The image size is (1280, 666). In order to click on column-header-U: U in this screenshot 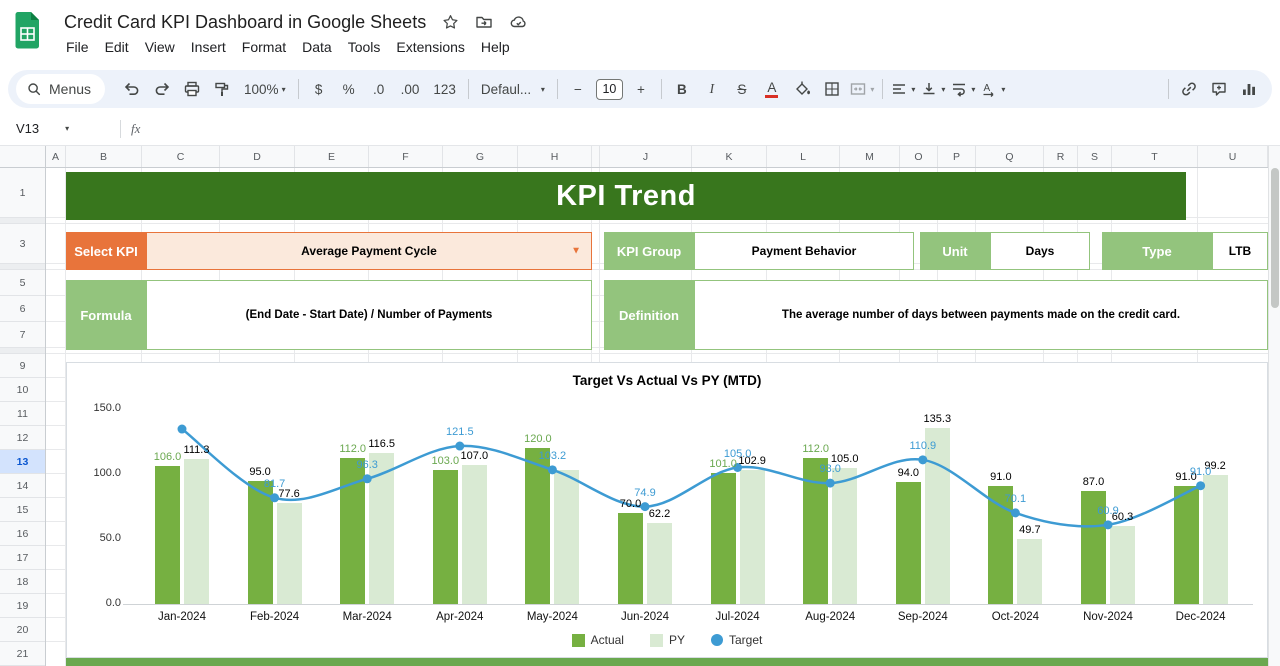, I will do `click(1233, 156)`.